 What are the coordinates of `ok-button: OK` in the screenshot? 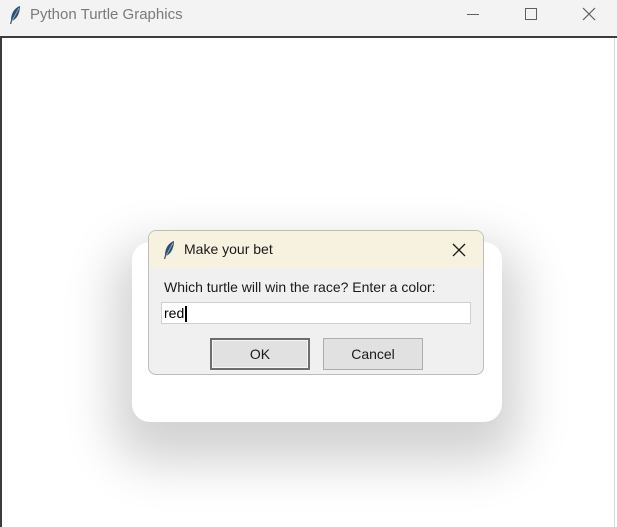 It's located at (260, 354).